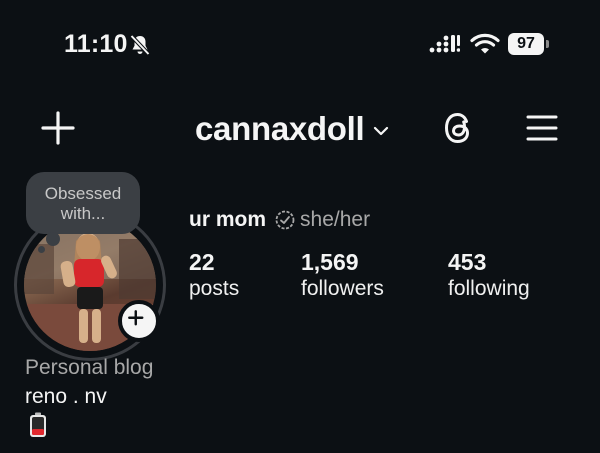 The image size is (600, 453). I want to click on stat-posts: 22 posts, so click(214, 275).